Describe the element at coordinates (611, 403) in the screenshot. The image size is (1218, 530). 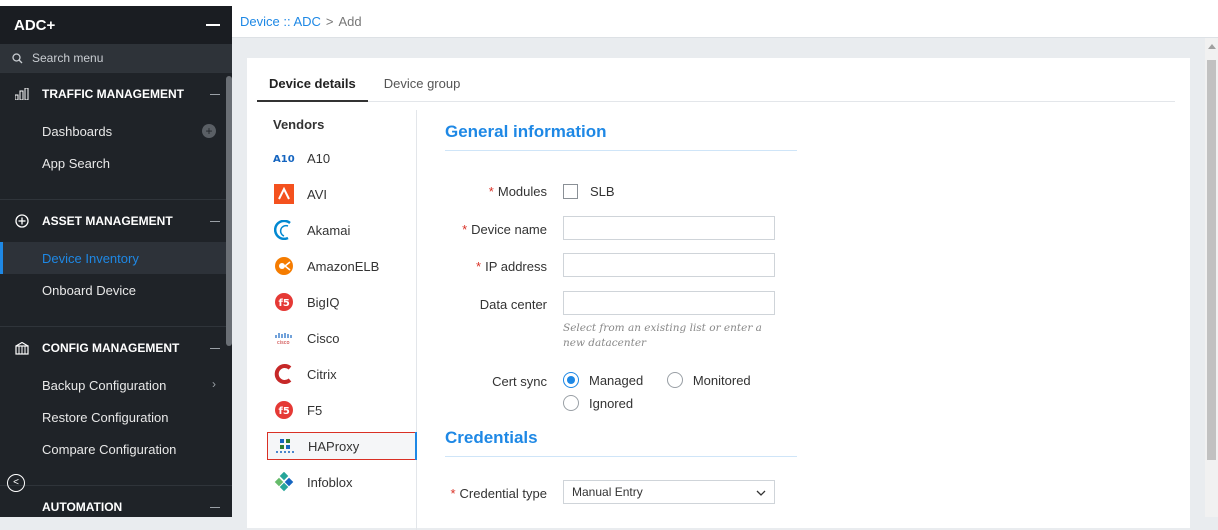
I see `radio-label: Ignored` at that location.